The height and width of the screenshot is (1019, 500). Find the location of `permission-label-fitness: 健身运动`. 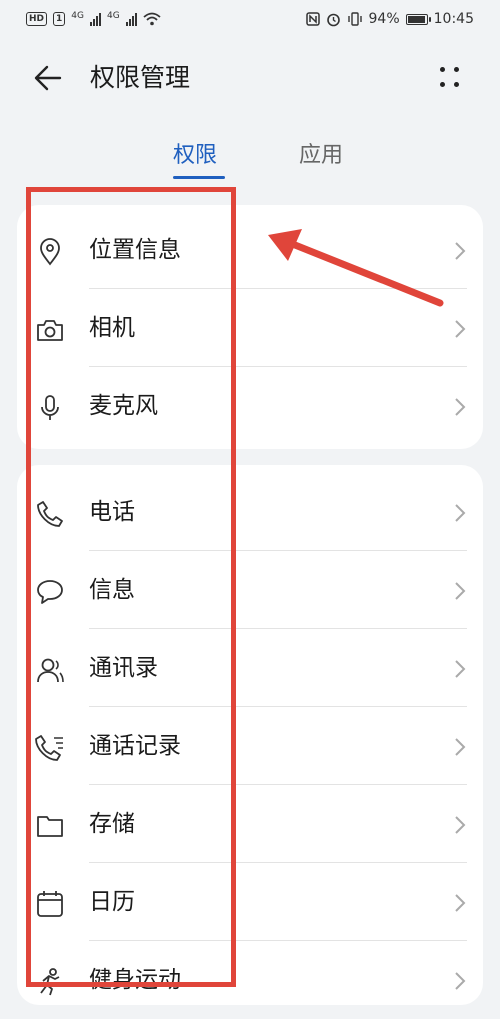

permission-label-fitness: 健身运动 is located at coordinates (135, 980).